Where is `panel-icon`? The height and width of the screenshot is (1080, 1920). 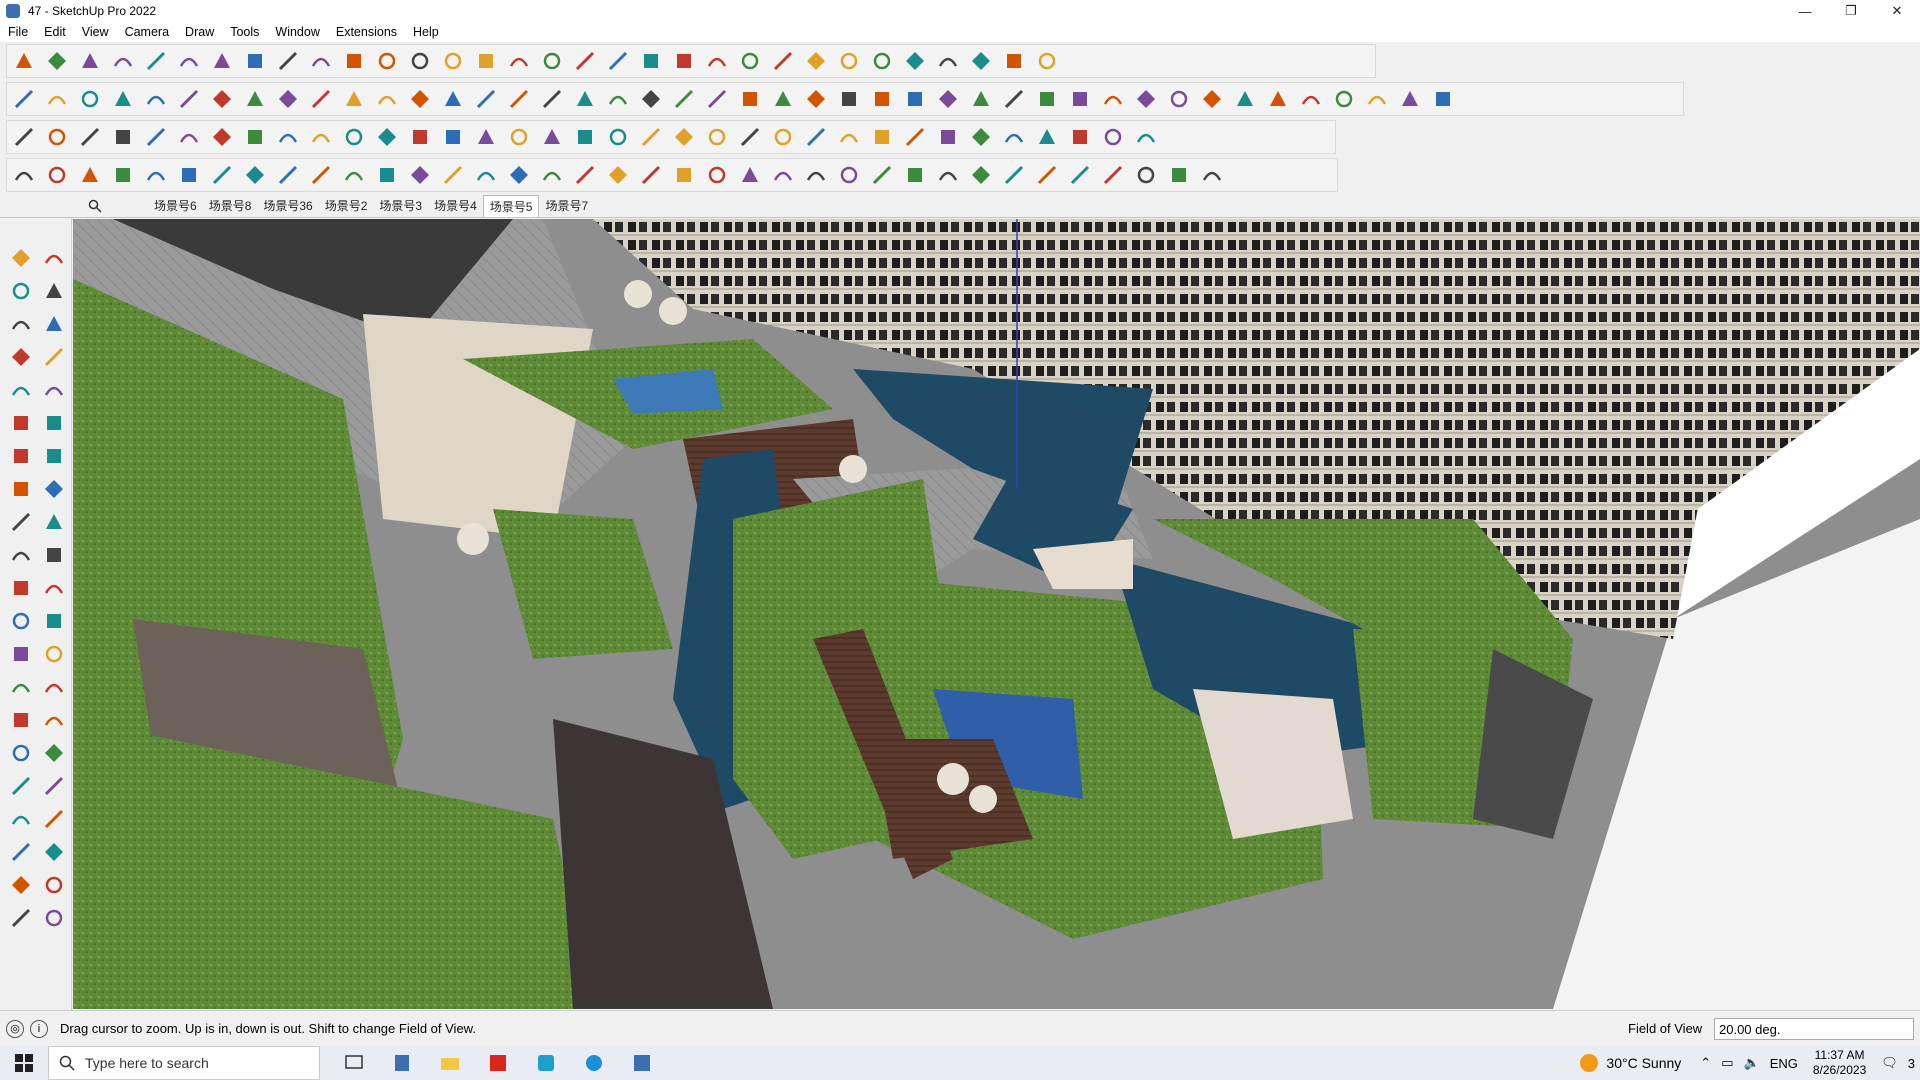
panel-icon is located at coordinates (1409, 99).